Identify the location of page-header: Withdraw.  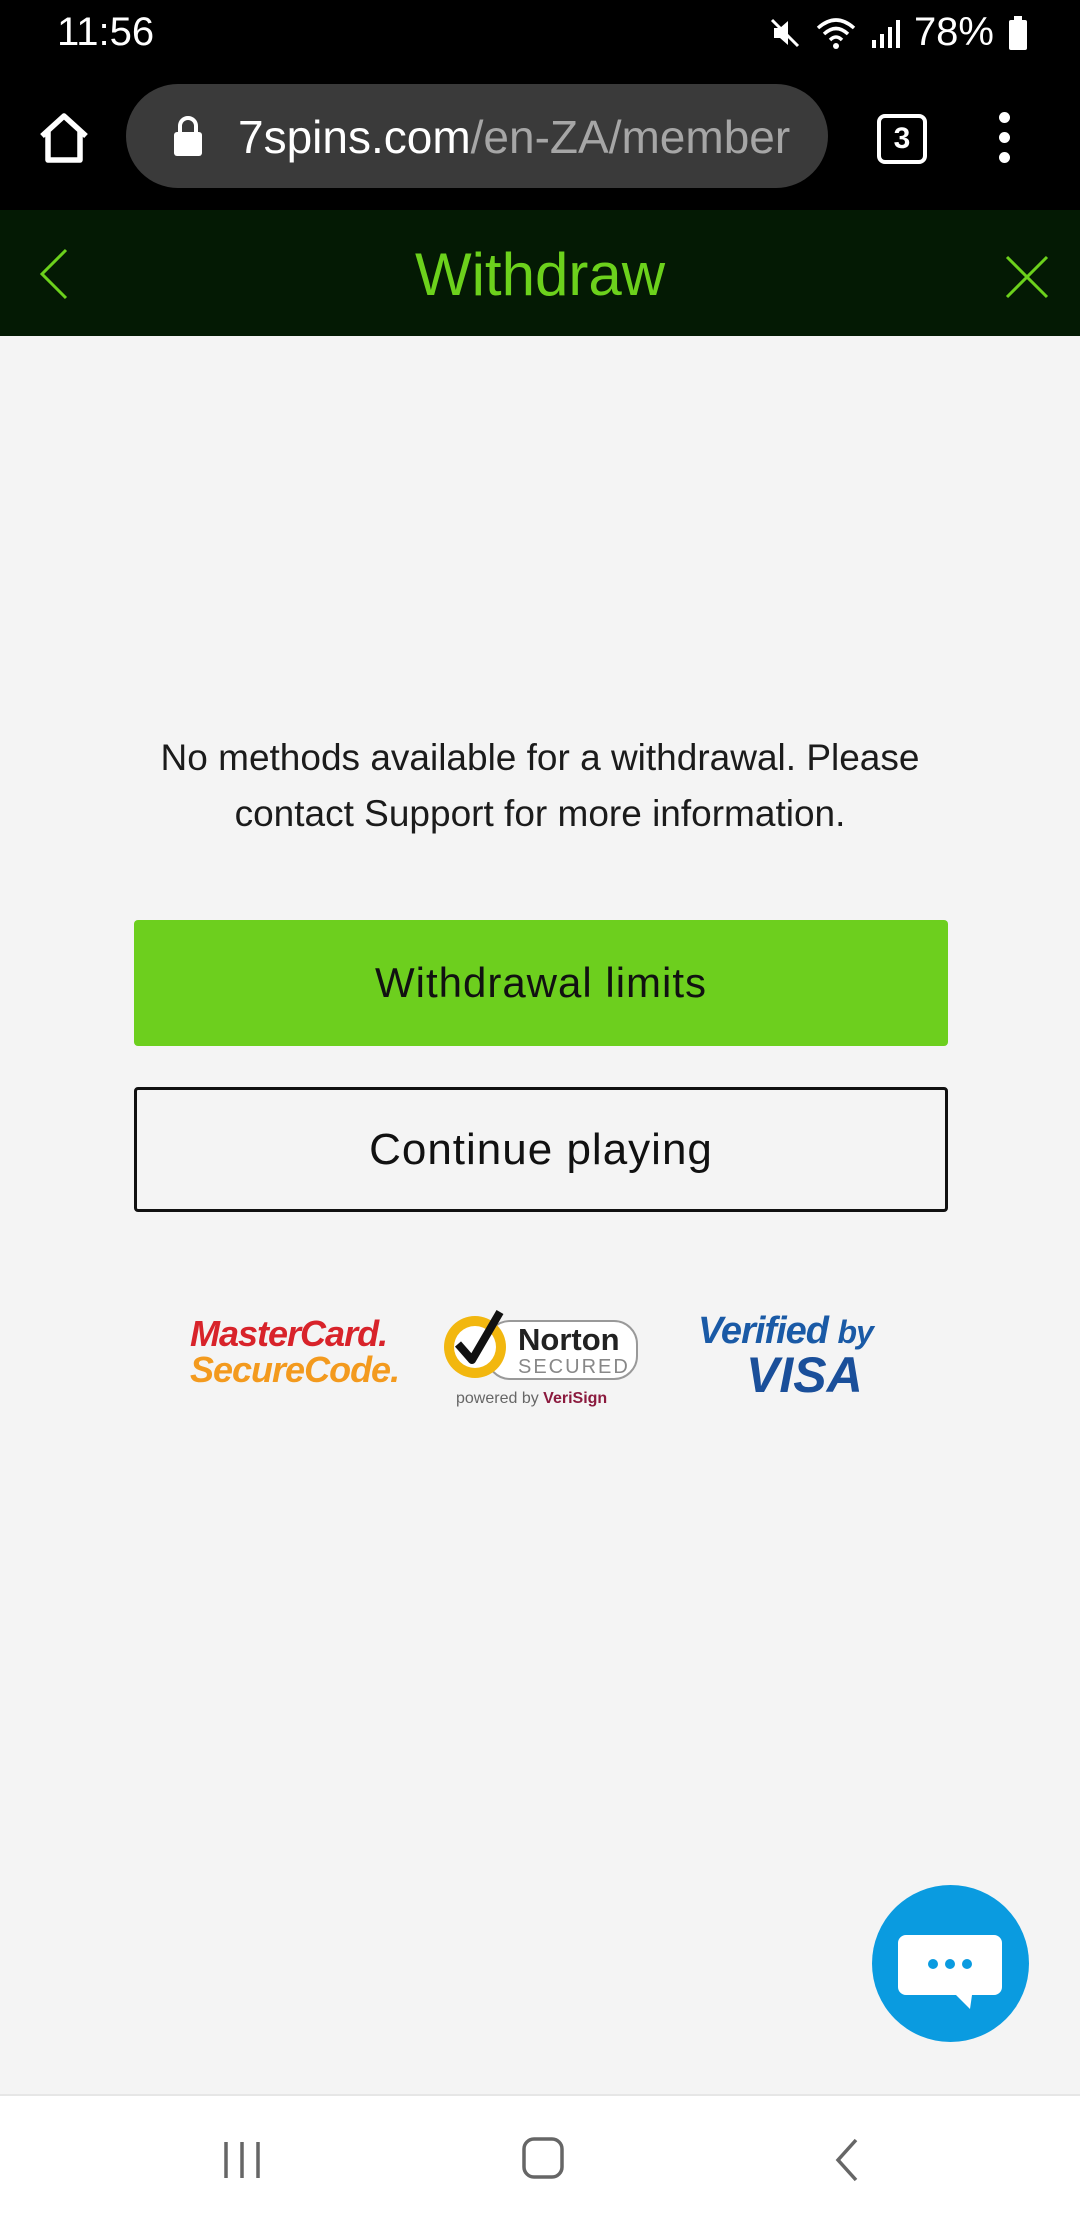
(540, 273).